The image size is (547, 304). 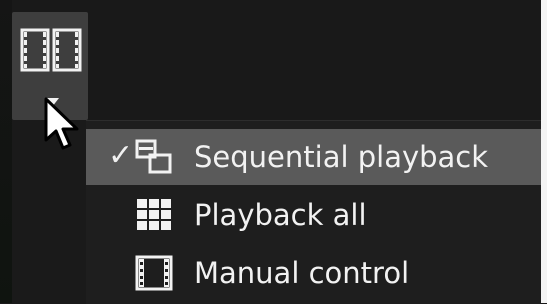 I want to click on menu-item-label: Manual control, so click(x=302, y=273).